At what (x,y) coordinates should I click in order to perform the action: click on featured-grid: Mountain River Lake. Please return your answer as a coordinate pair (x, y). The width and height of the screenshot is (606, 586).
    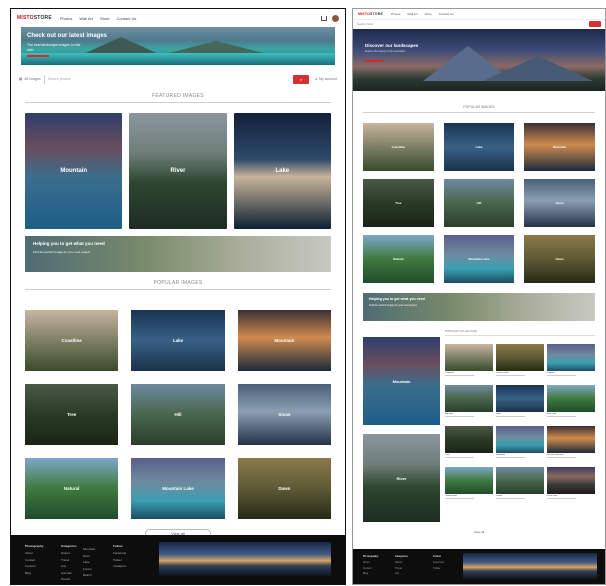
    Looking at the image, I should click on (178, 171).